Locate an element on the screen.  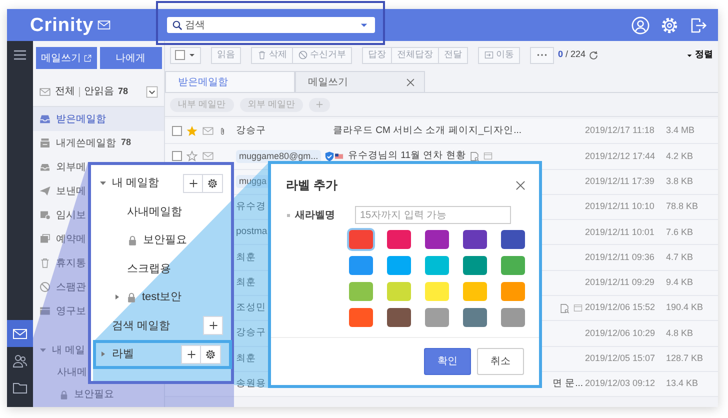
folder-item: 외부메 is located at coordinates (59, 167).